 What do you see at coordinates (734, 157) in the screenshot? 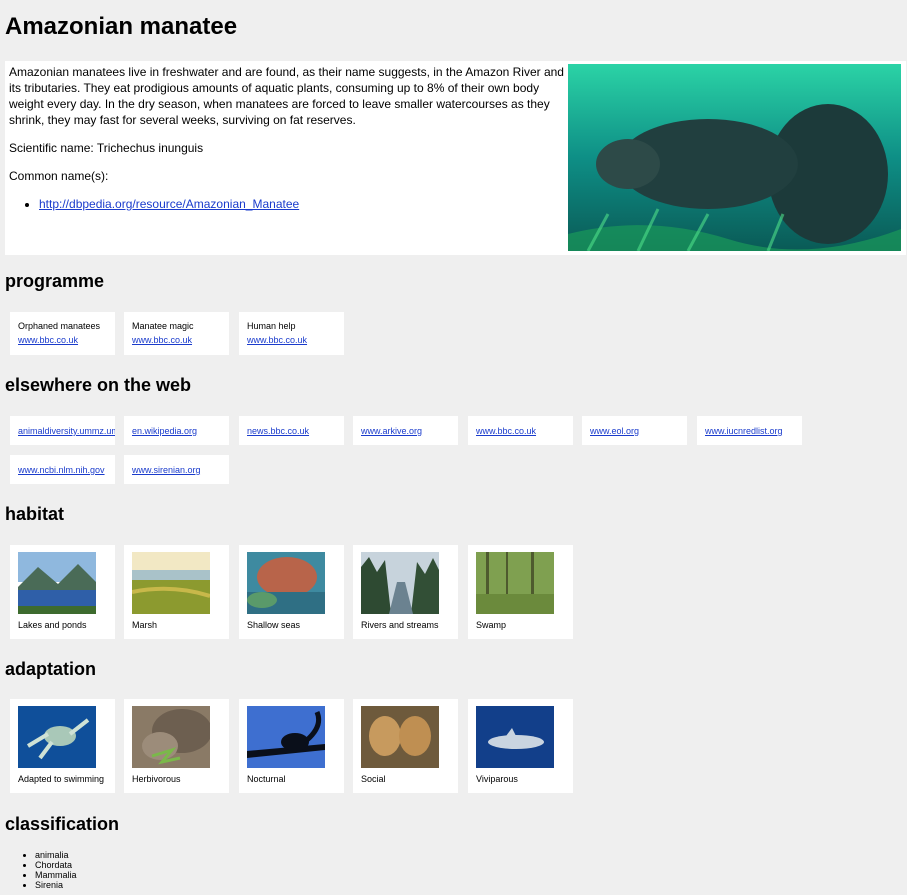
I see `manatee-photo` at bounding box center [734, 157].